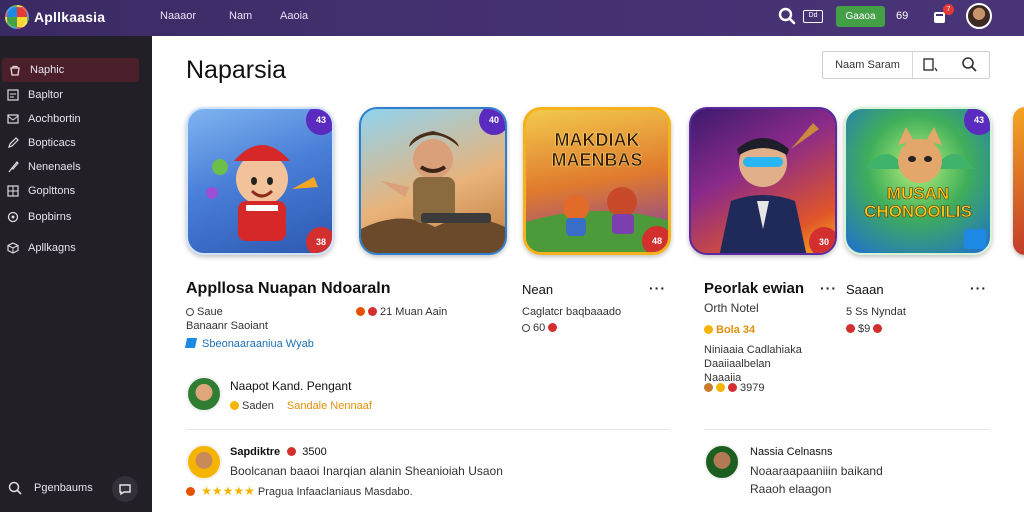  I want to click on app4-desc-2: Daaiiaalbelan, so click(737, 364).